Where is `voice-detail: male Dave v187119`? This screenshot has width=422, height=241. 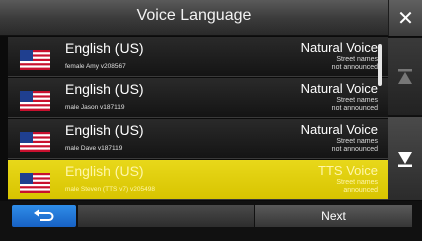
voice-detail: male Dave v187119 is located at coordinates (94, 148).